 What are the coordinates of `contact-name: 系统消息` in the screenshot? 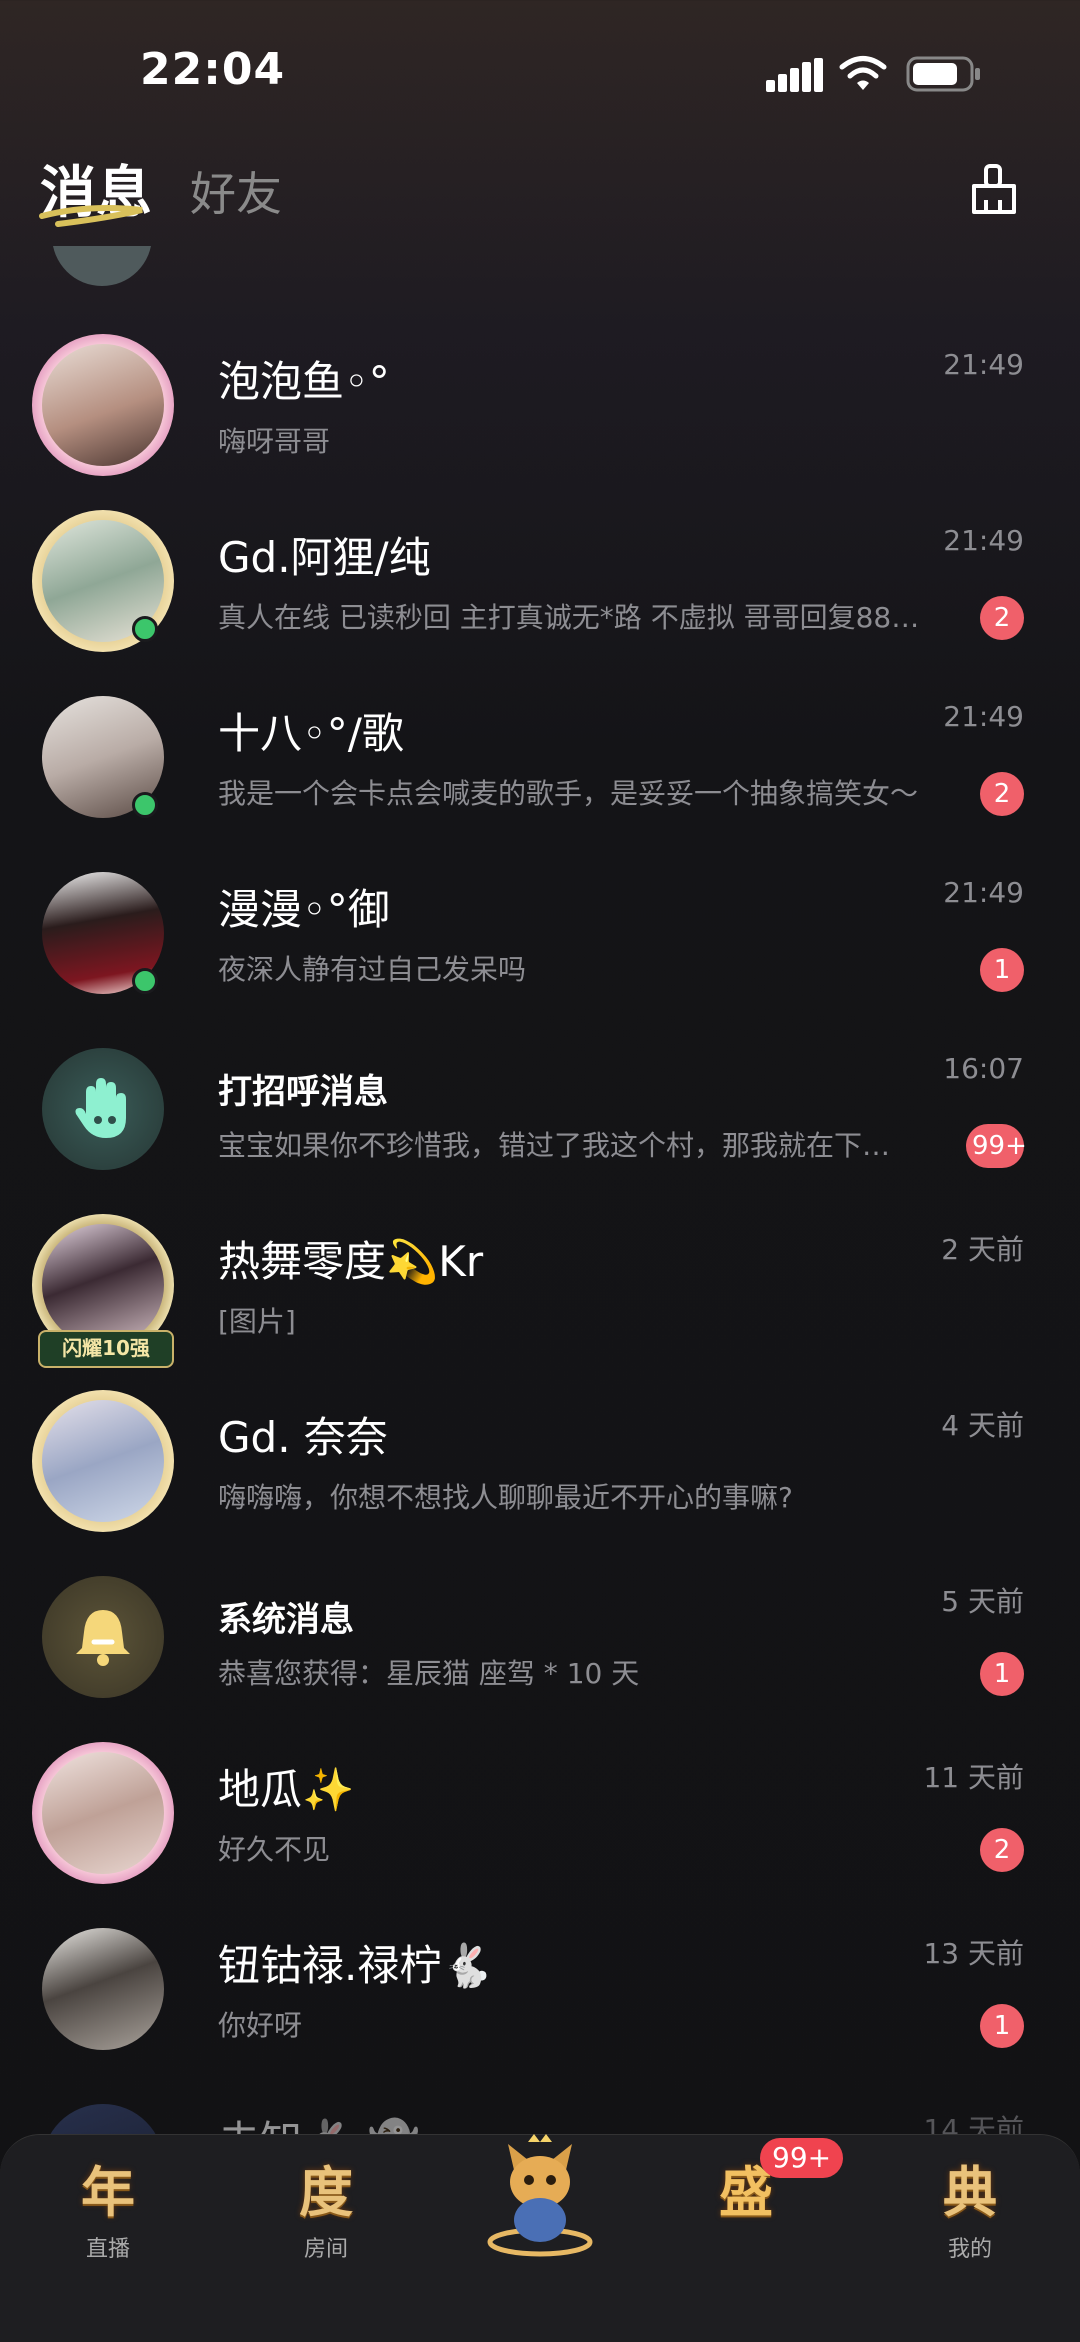 It's located at (286, 1620).